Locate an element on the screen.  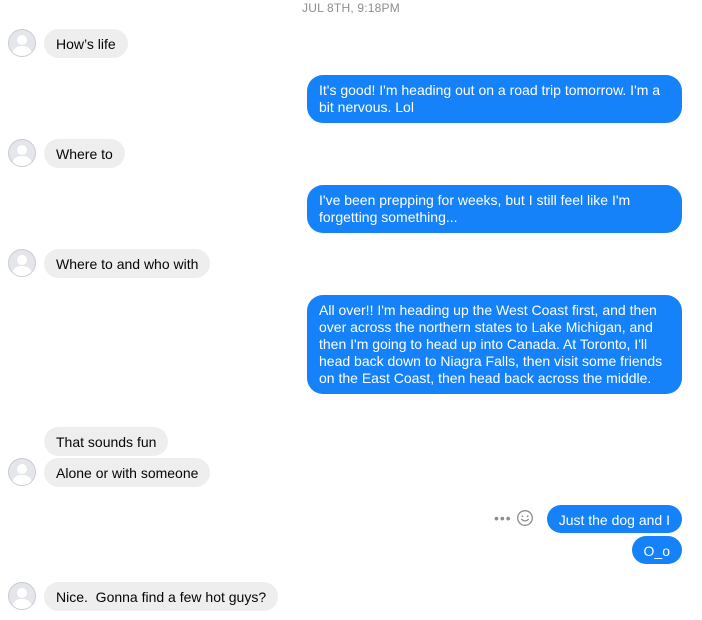
more-dots-icon: ••• is located at coordinates (503, 518).